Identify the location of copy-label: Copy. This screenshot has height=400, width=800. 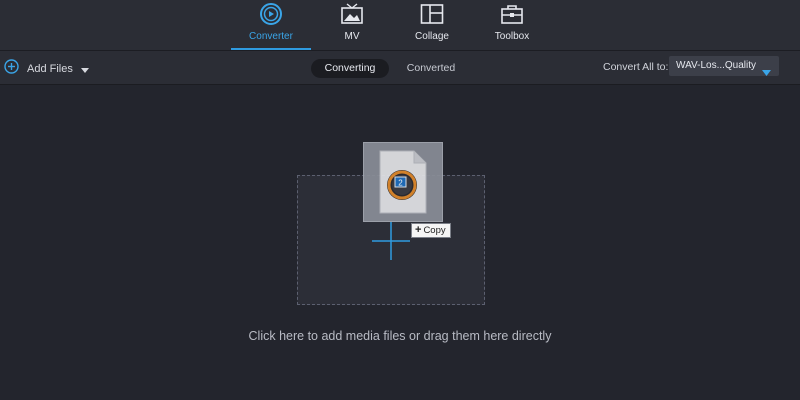
(434, 230).